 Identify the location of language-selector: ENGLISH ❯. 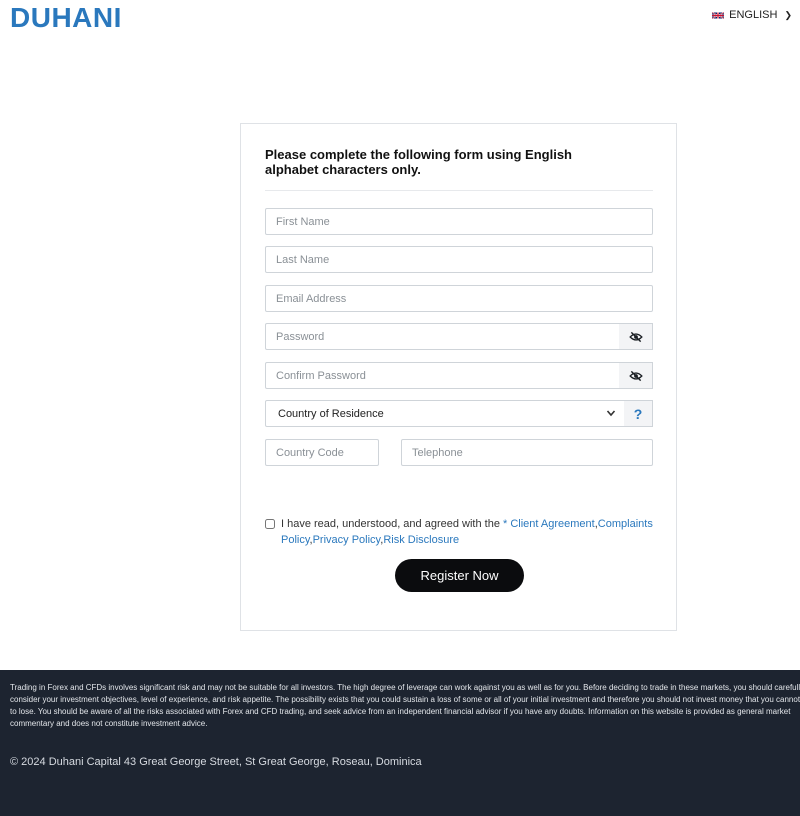
(752, 15).